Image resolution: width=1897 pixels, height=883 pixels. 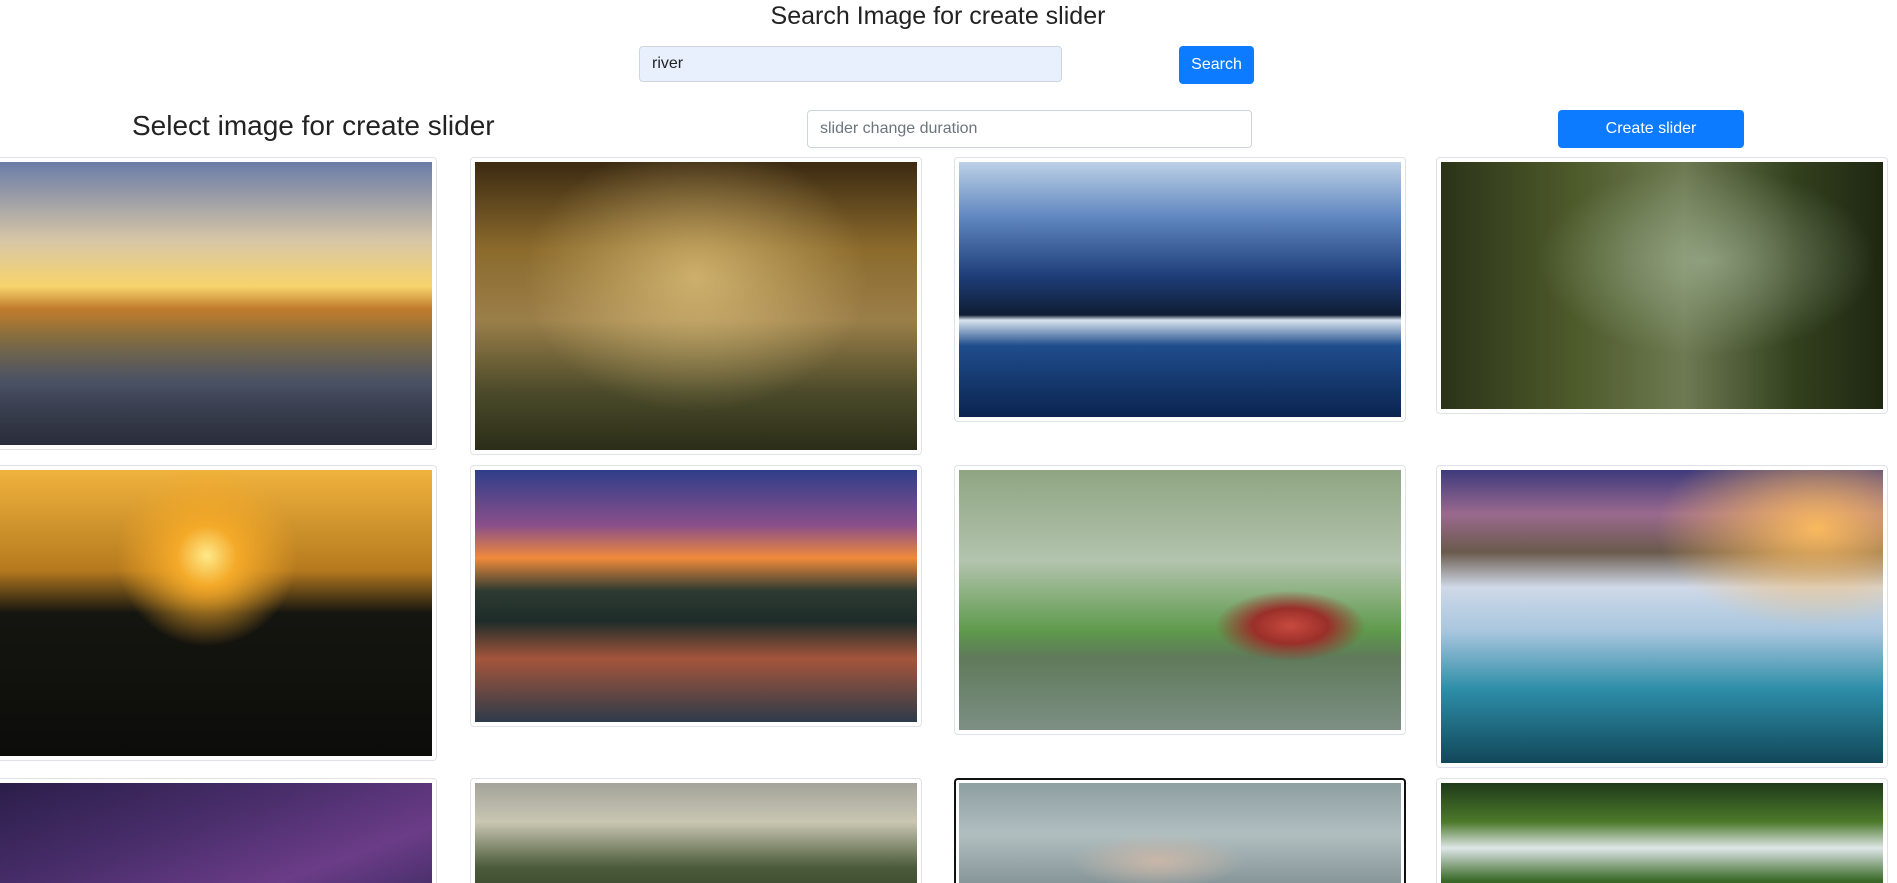 What do you see at coordinates (1216, 65) in the screenshot?
I see `search-button: Search` at bounding box center [1216, 65].